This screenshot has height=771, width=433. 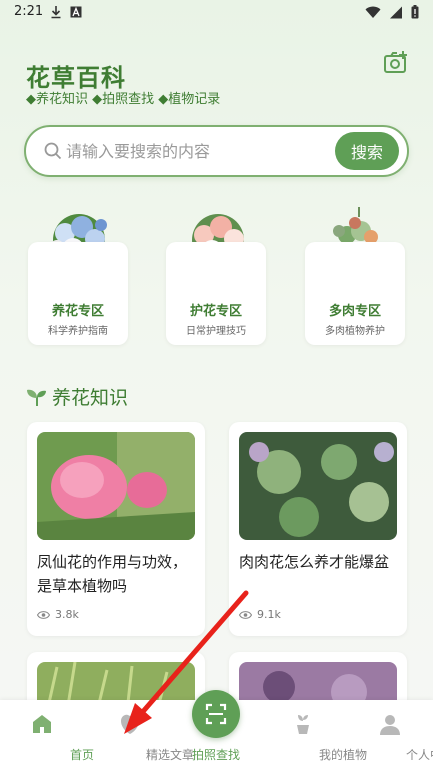 What do you see at coordinates (215, 755) in the screenshot?
I see `nav-label-scan: 拍照查找` at bounding box center [215, 755].